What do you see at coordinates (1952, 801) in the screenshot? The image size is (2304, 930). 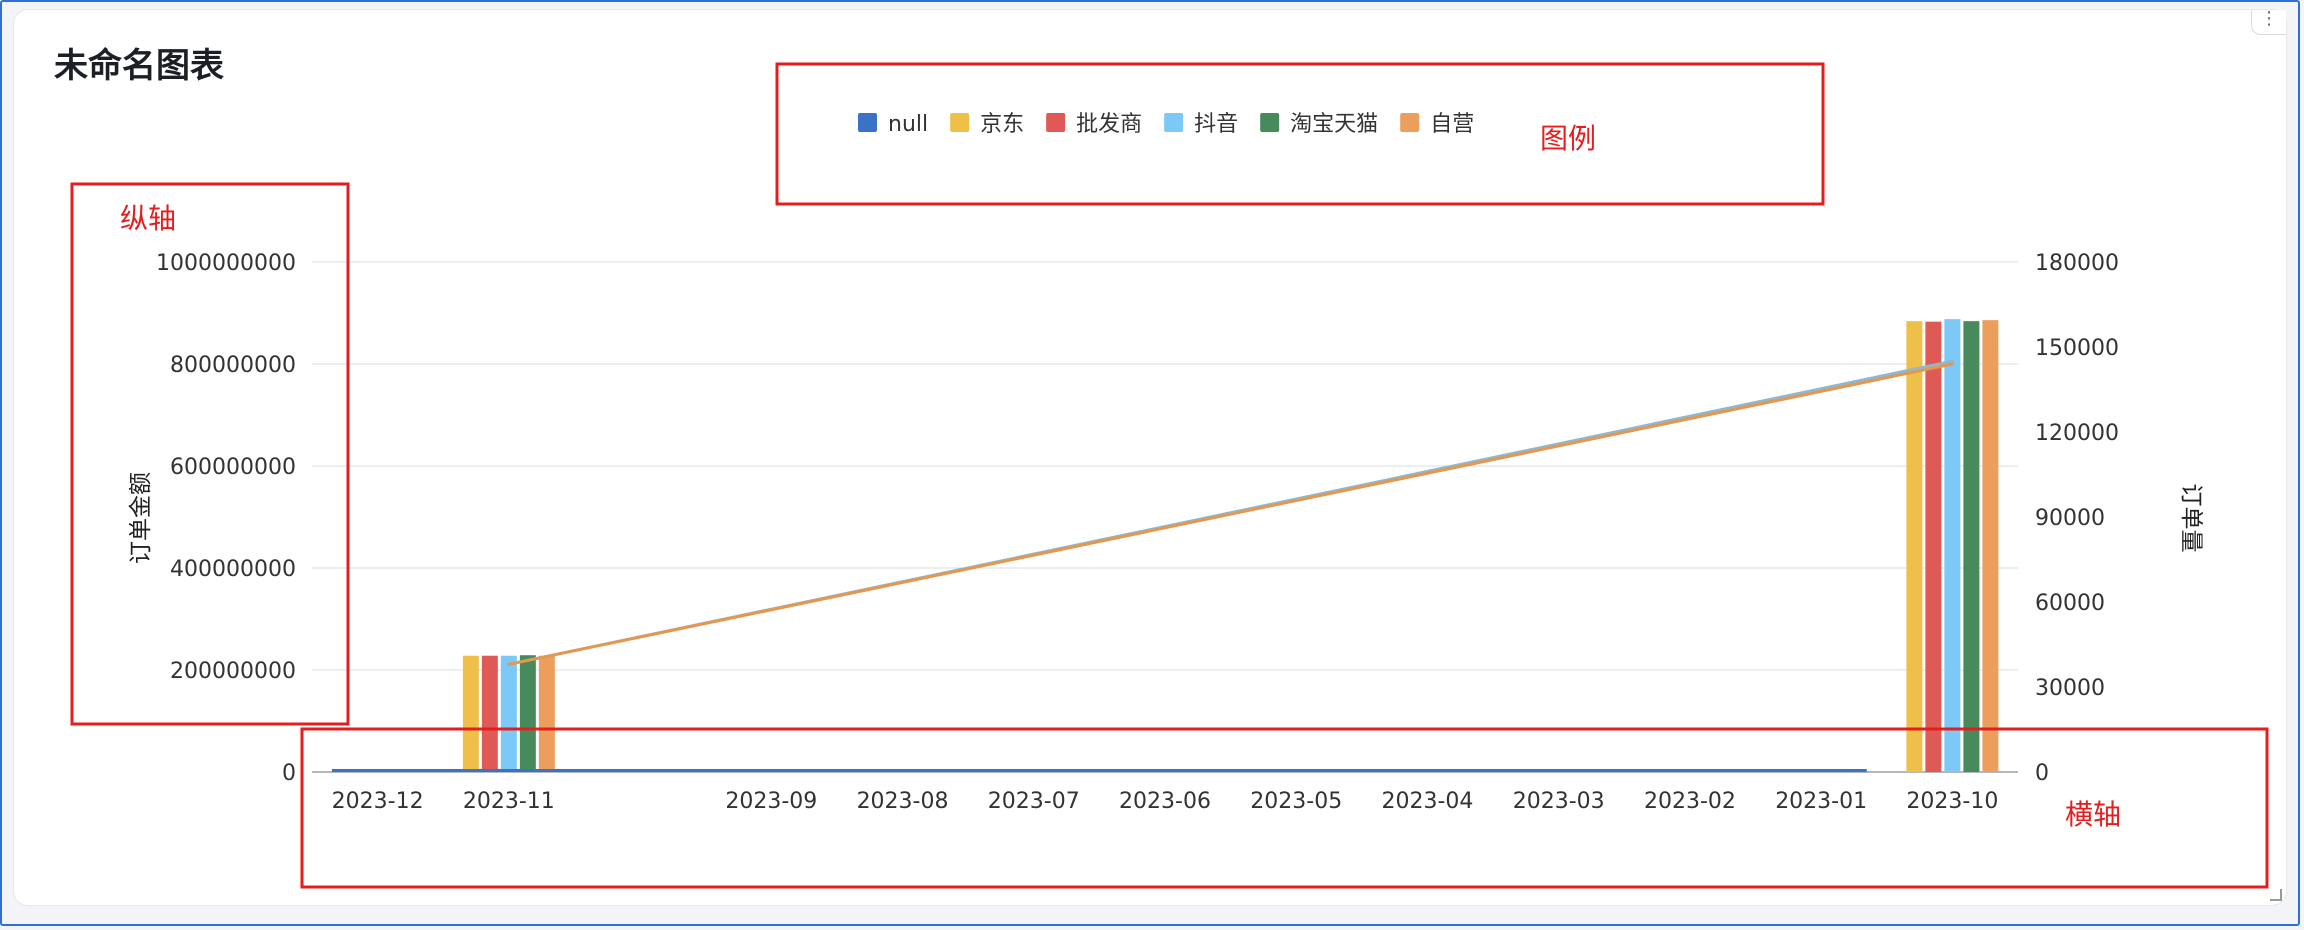 I see `x-tick-label: 2023-10` at bounding box center [1952, 801].